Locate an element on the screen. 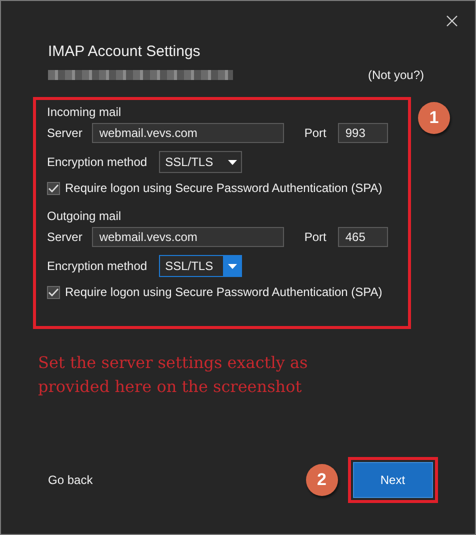 The width and height of the screenshot is (476, 535). annotation-text: Set the server settings exactly as provided here on the screenshot is located at coordinates (173, 375).